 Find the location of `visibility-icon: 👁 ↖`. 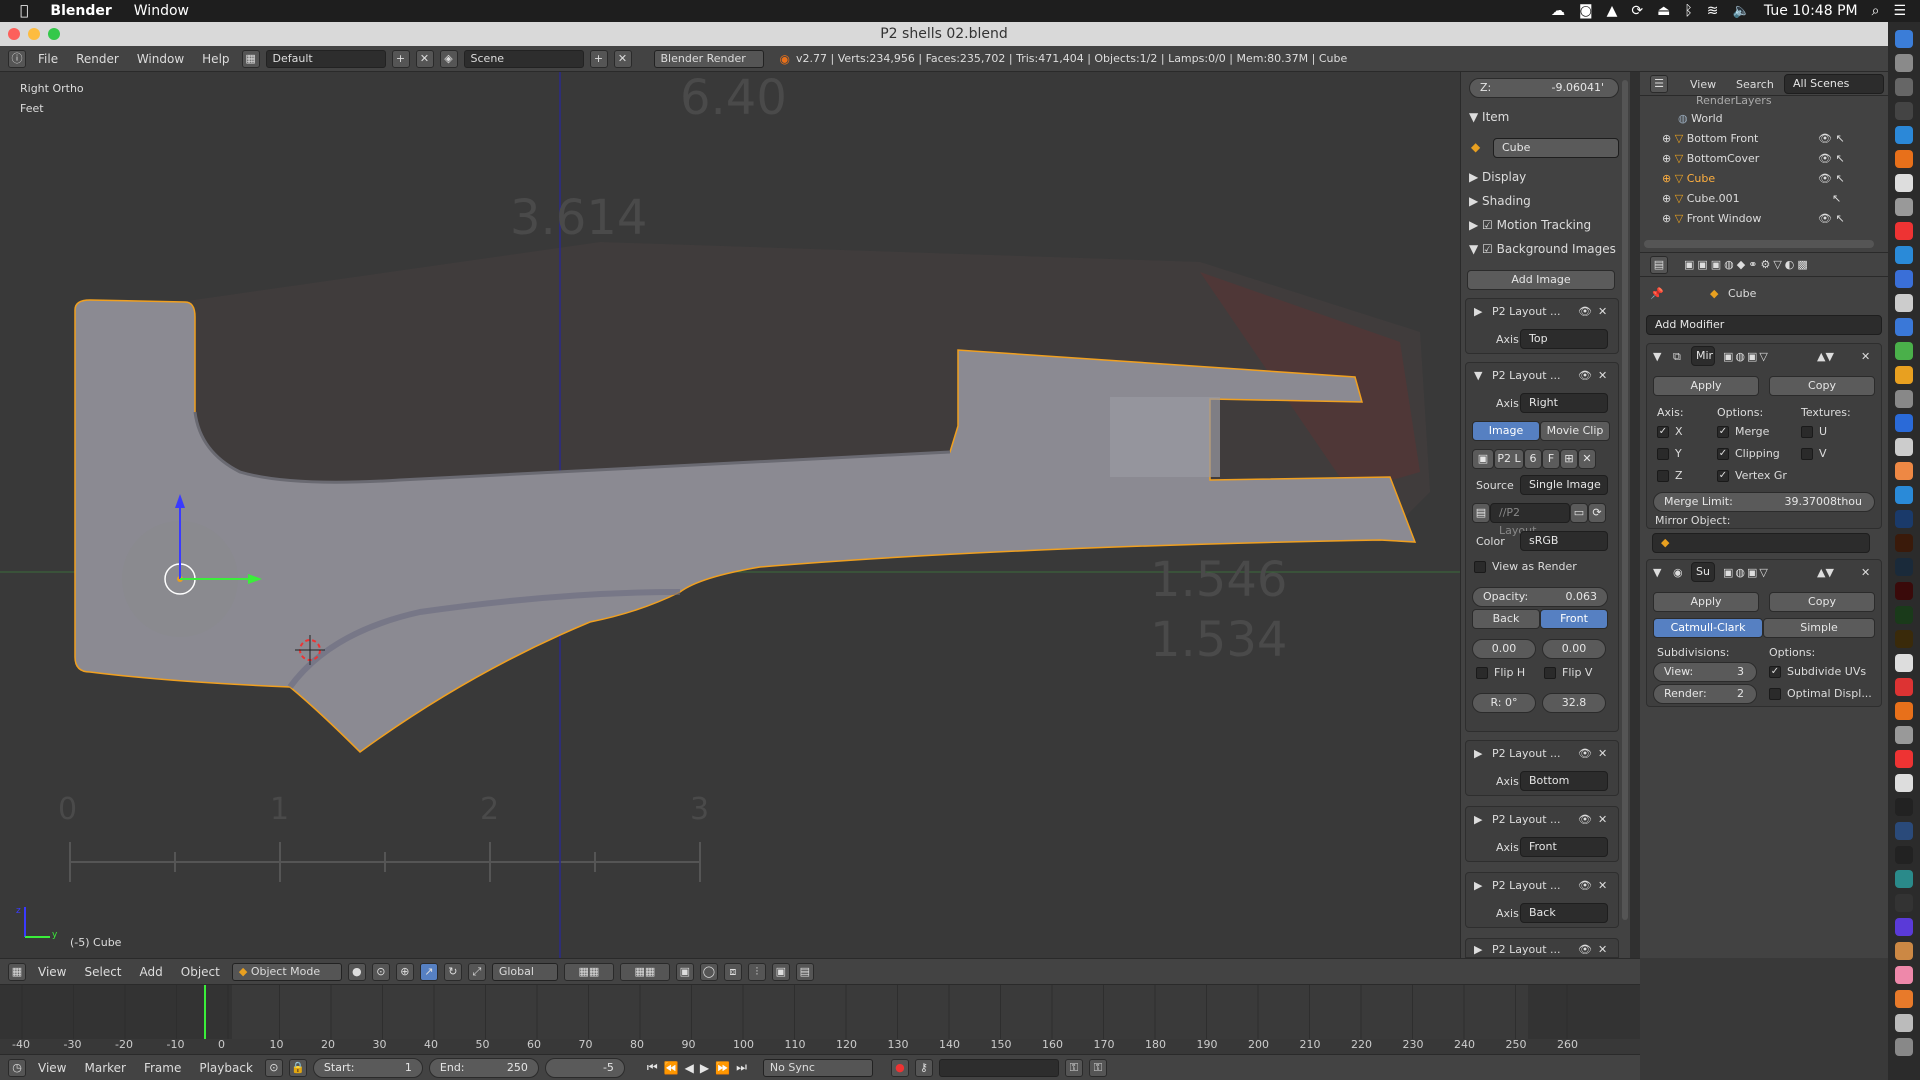

visibility-icon: 👁 ↖ is located at coordinates (1831, 138).